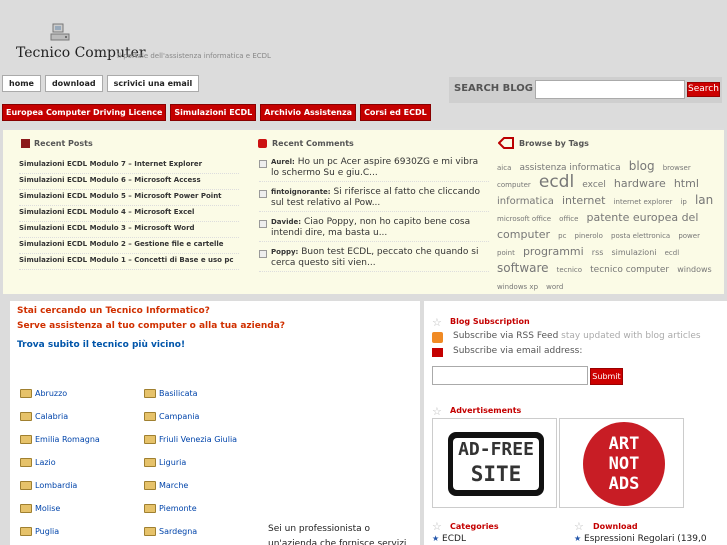  What do you see at coordinates (101, 345) in the screenshot?
I see `find-technician-link: Trova subito il tecnico più vicino!` at bounding box center [101, 345].